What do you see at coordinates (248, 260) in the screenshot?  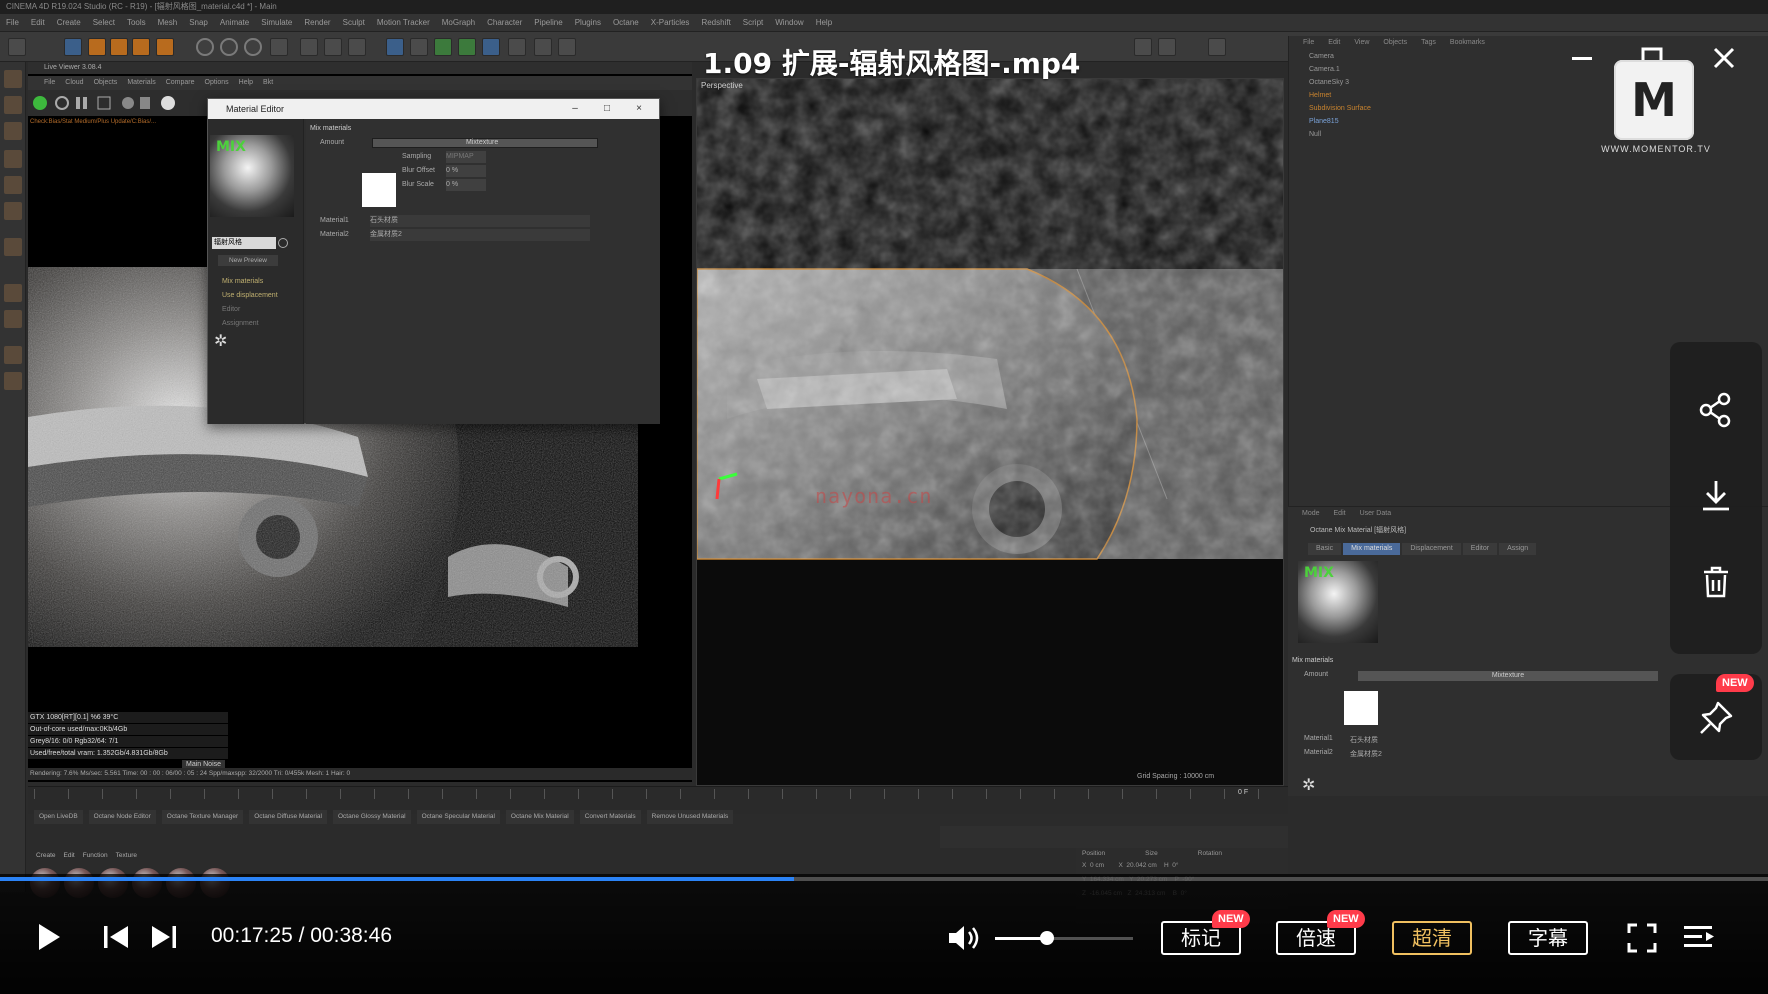 I see `new-preview-button: New Preview` at bounding box center [248, 260].